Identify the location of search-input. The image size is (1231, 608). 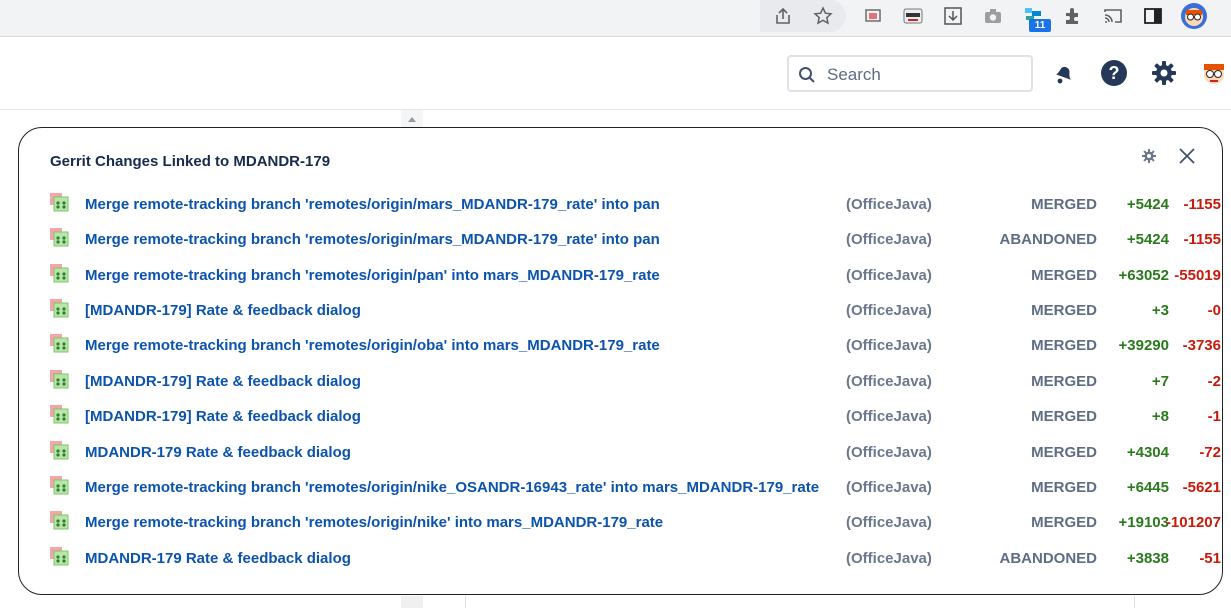
(922, 75).